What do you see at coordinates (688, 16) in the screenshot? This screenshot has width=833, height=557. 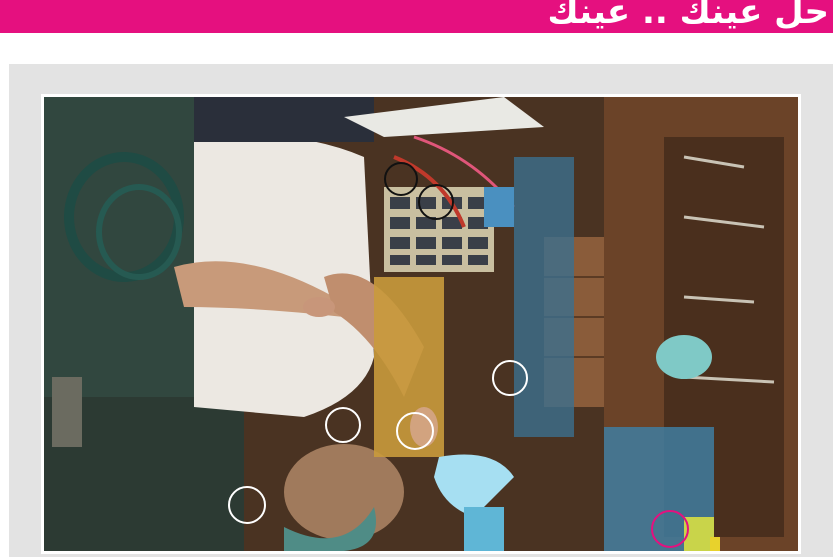 I see `banner-title: حل عينك .. عينك` at bounding box center [688, 16].